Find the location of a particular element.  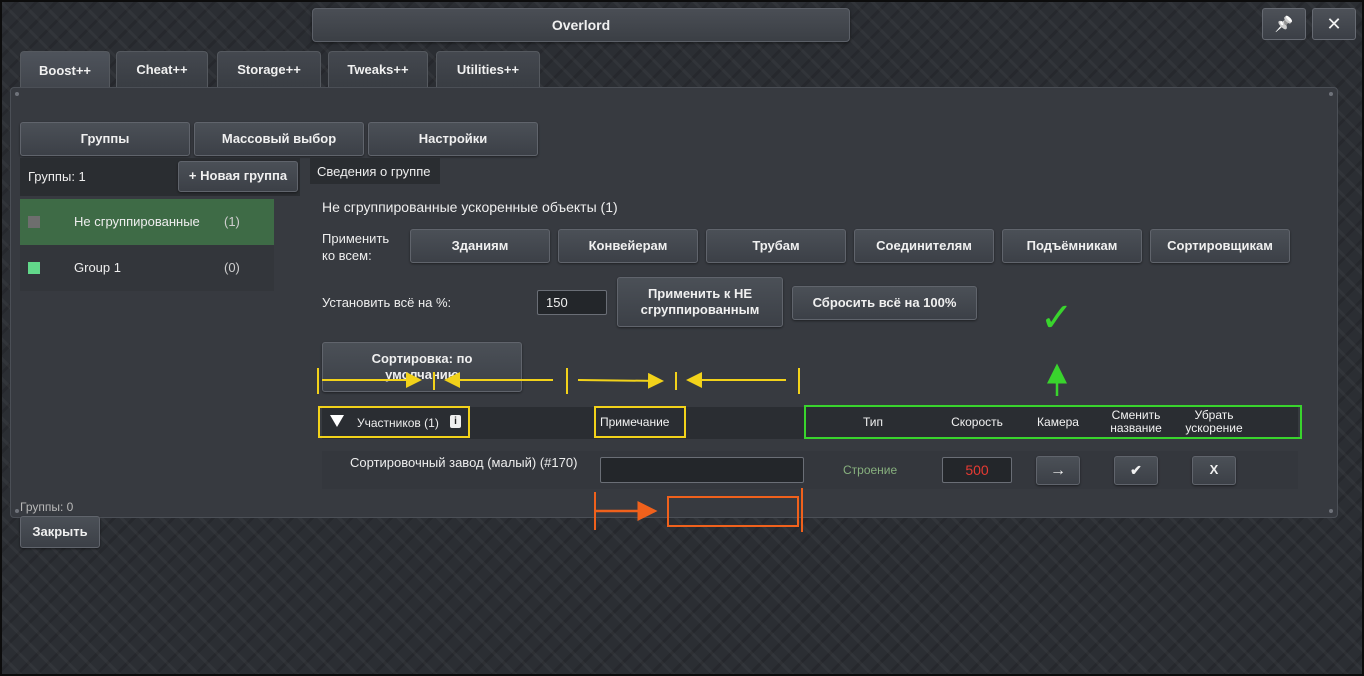

annotation-target-box is located at coordinates (733, 511).